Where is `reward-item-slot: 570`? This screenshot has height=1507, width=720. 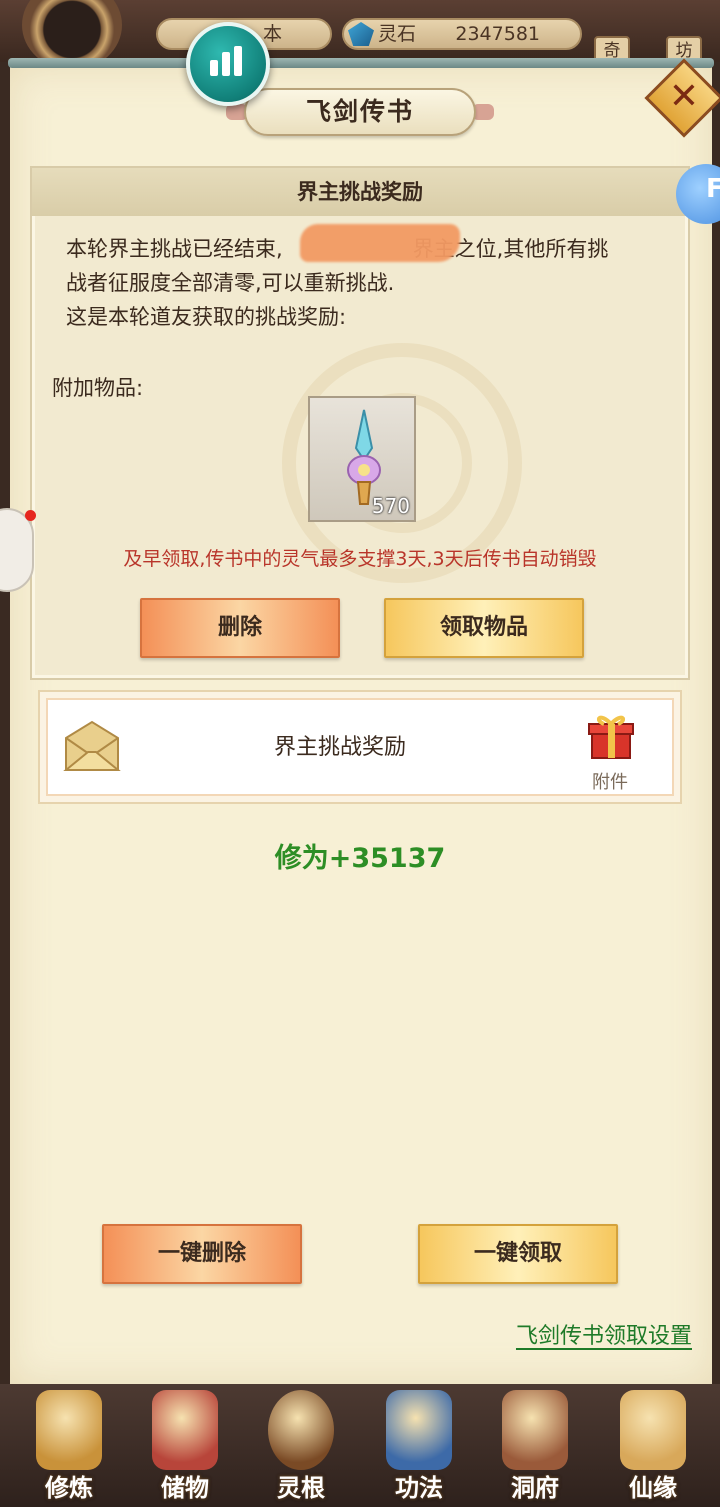
reward-item-slot: 570 is located at coordinates (362, 459).